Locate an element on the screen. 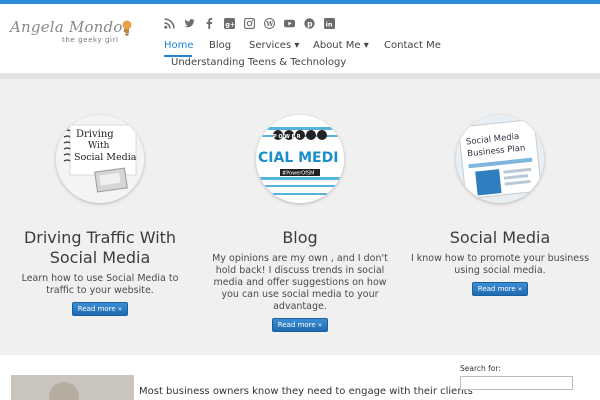 Image resolution: width=600 pixels, height=400 pixels. youtube-icon is located at coordinates (289, 23).